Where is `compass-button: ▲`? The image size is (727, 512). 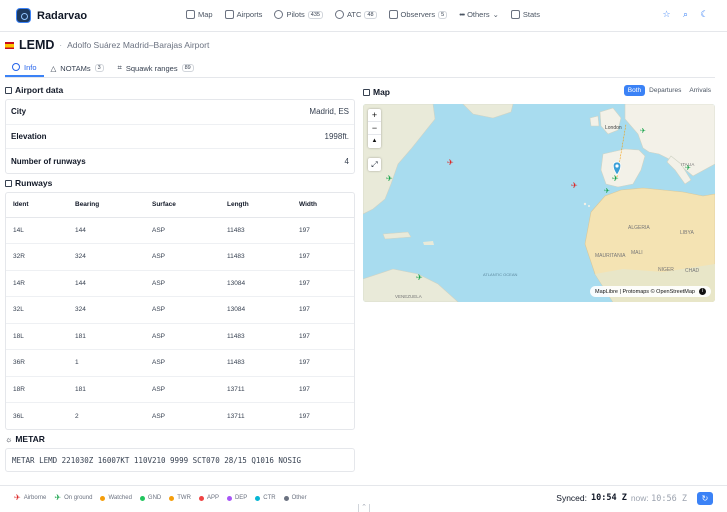 compass-button: ▲ is located at coordinates (374, 141).